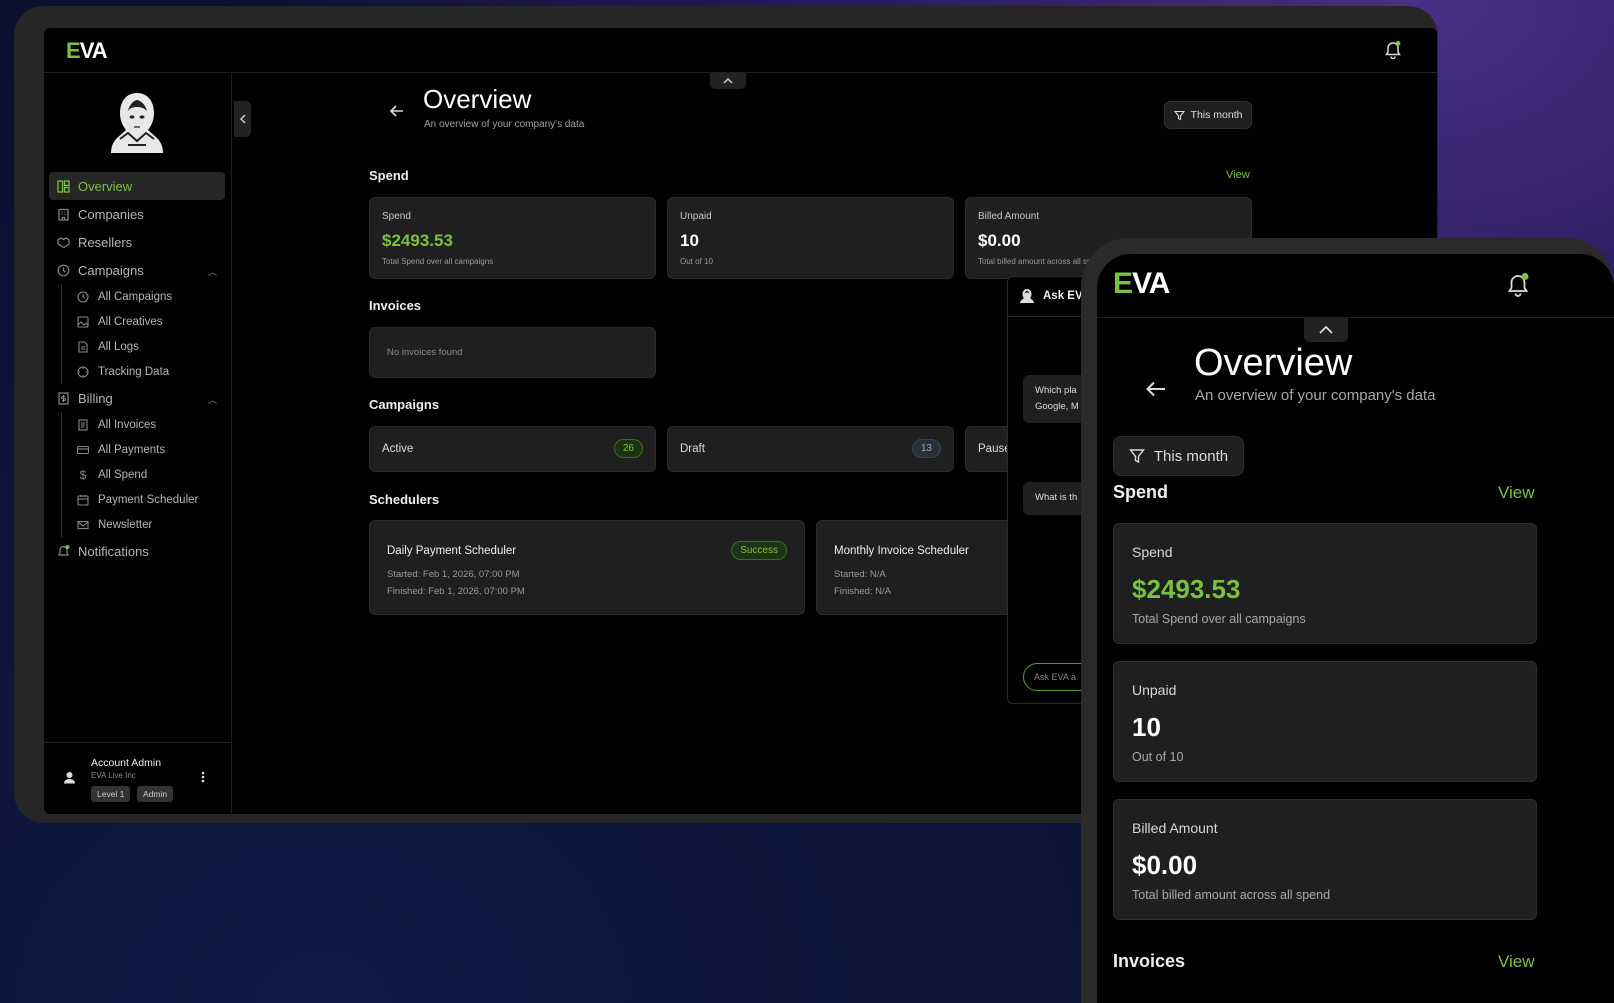 The image size is (1614, 1003). Describe the element at coordinates (83, 347) in the screenshot. I see `document-icon` at that location.